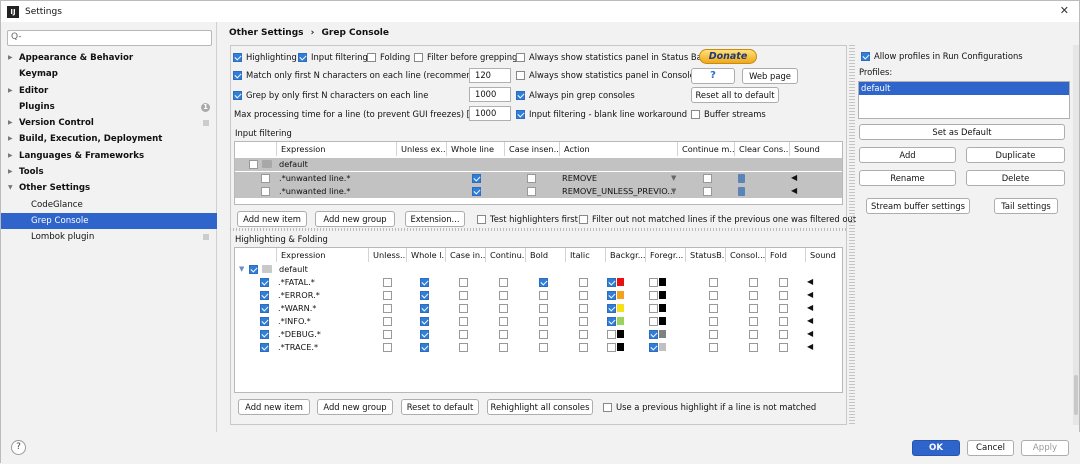 The image size is (1080, 464). I want to click on reset-all-button: Reset all to default, so click(735, 95).